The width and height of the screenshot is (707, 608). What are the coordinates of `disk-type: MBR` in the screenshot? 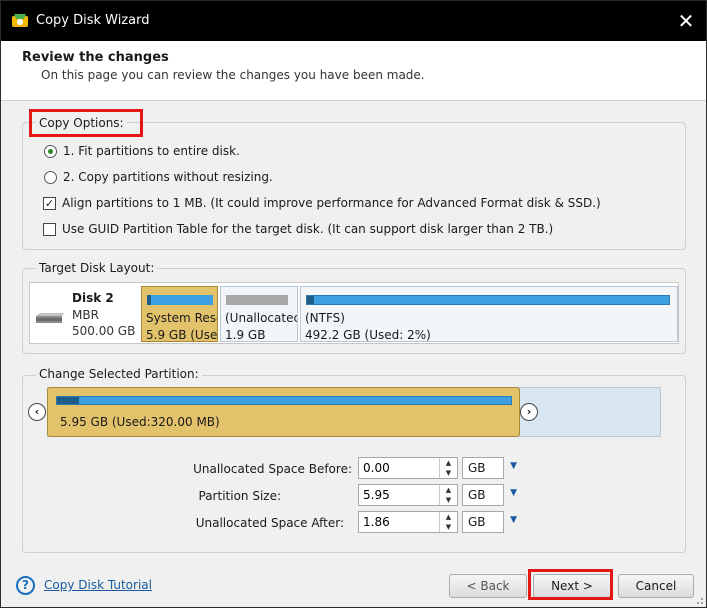 It's located at (85, 315).